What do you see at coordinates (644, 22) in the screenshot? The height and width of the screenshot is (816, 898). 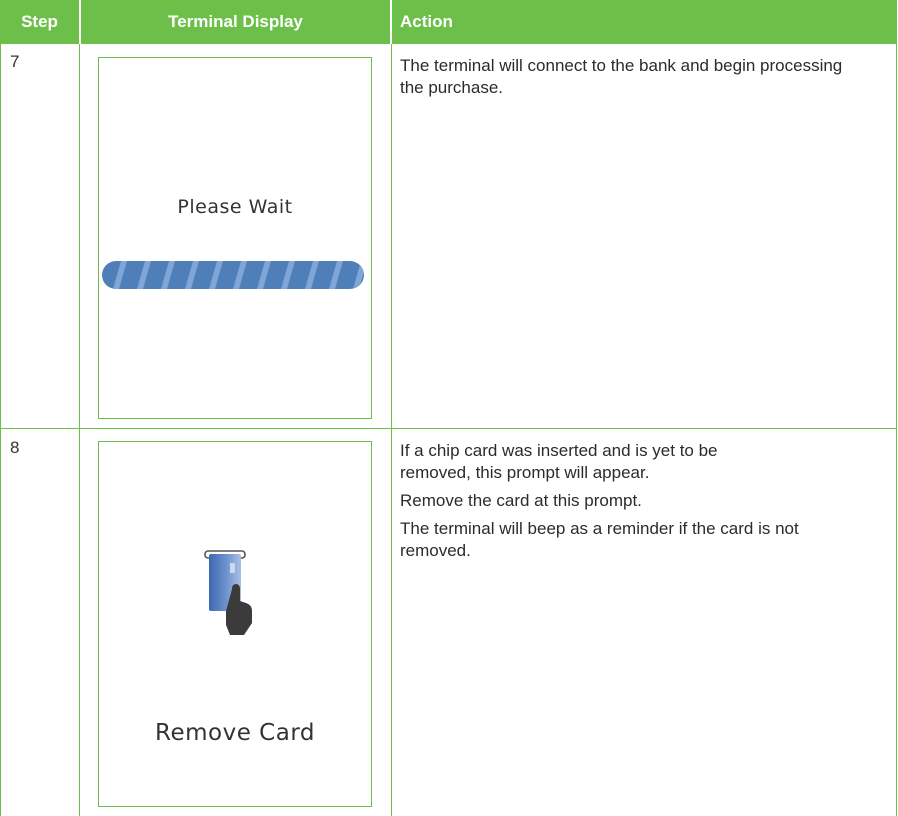 I see `header-action: Action` at bounding box center [644, 22].